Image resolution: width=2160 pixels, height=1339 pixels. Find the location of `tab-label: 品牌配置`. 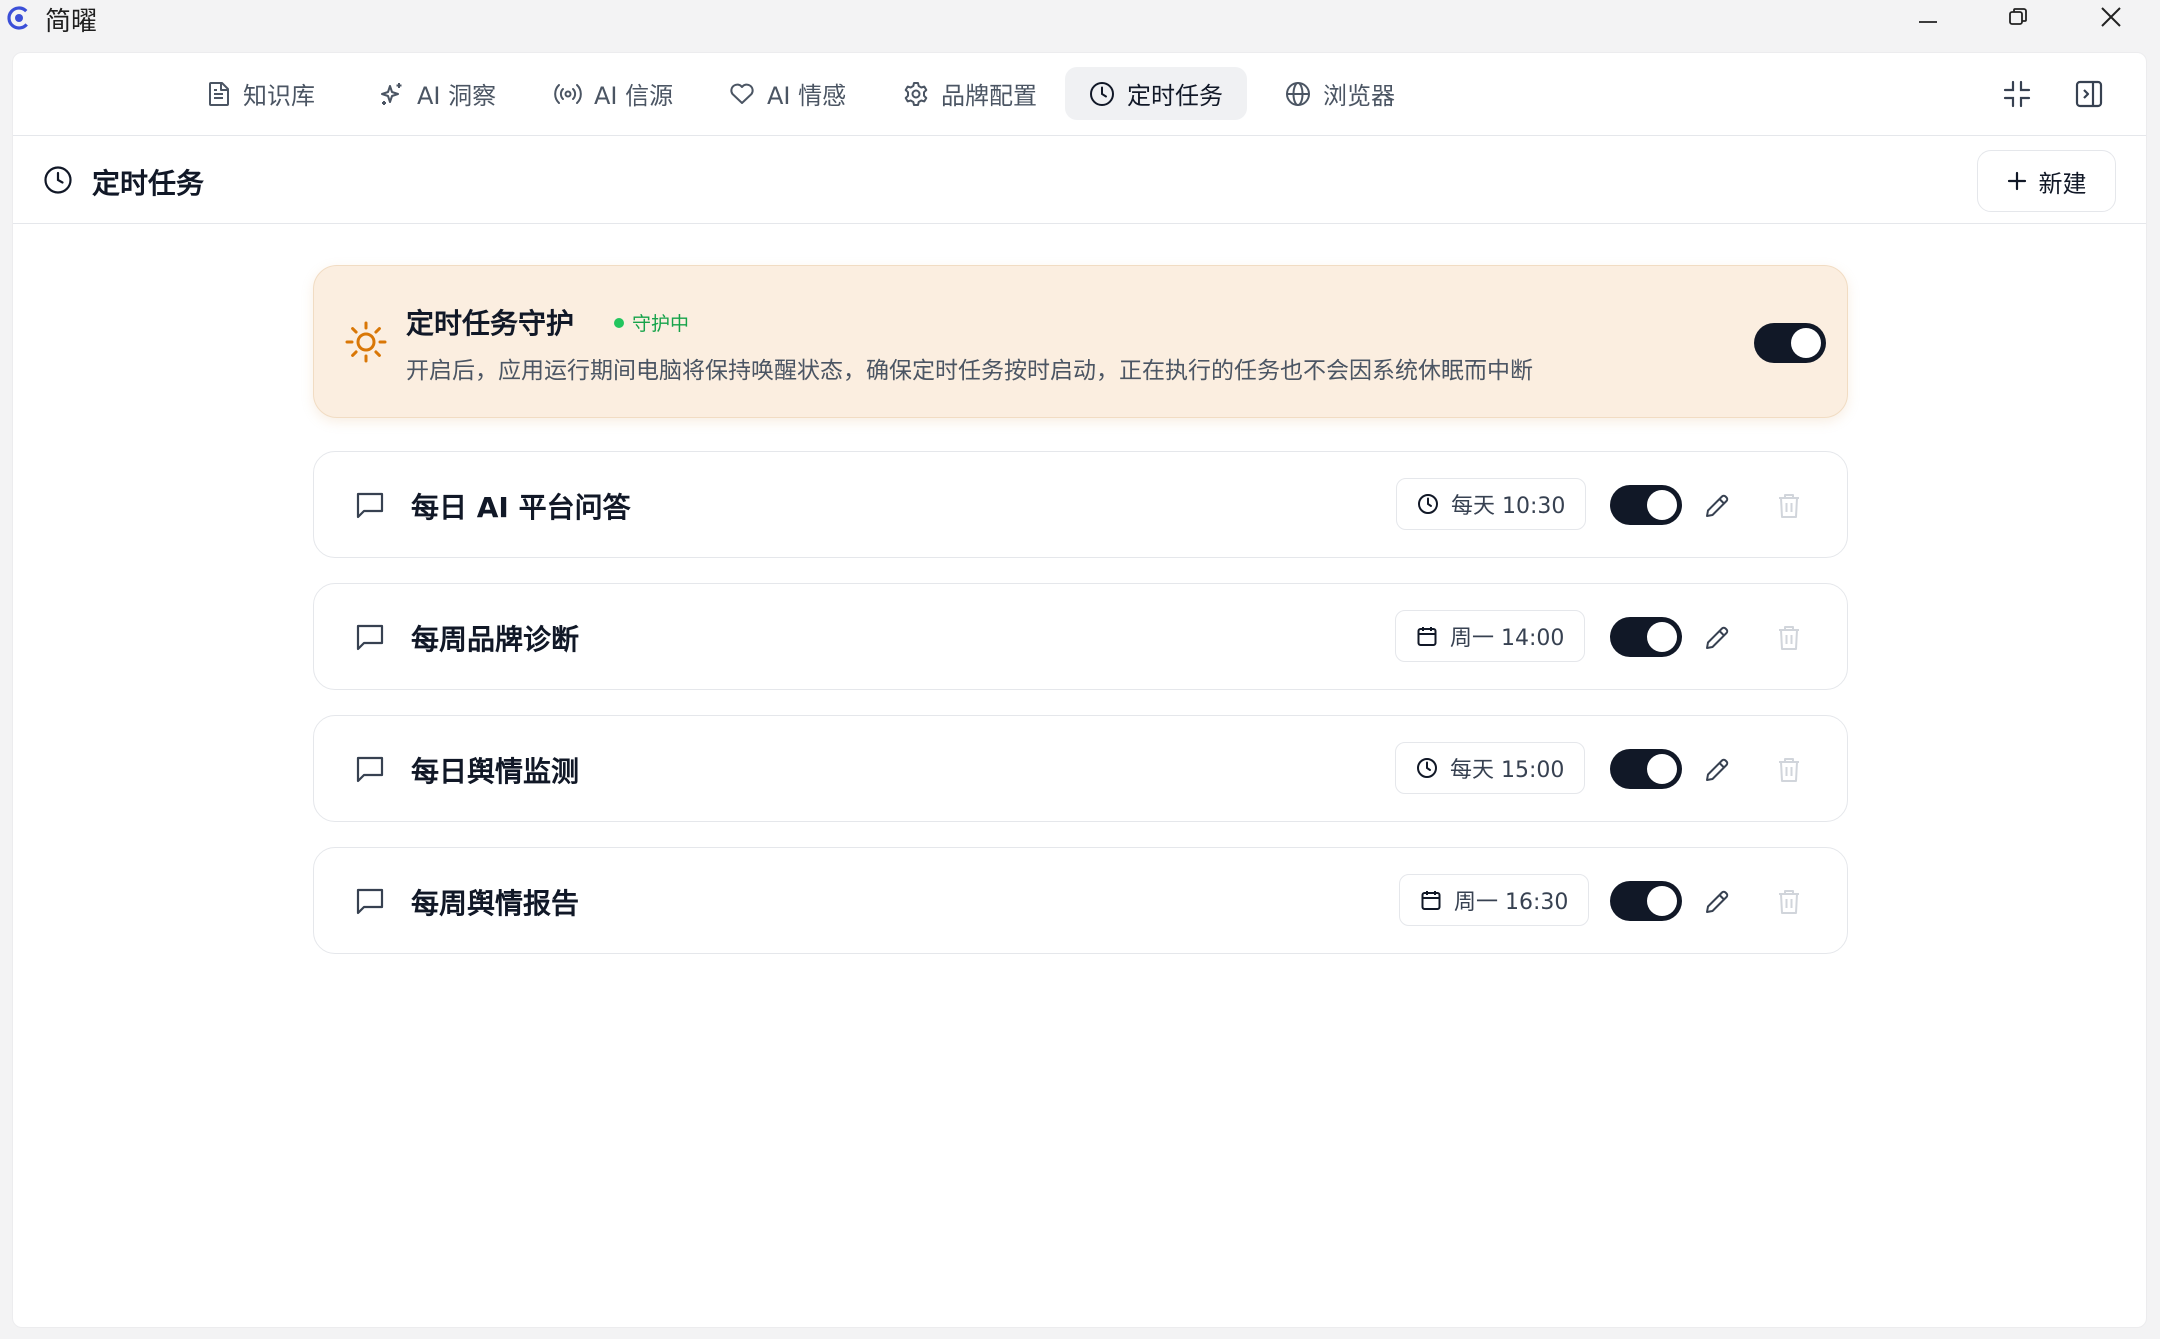

tab-label: 品牌配置 is located at coordinates (989, 96).